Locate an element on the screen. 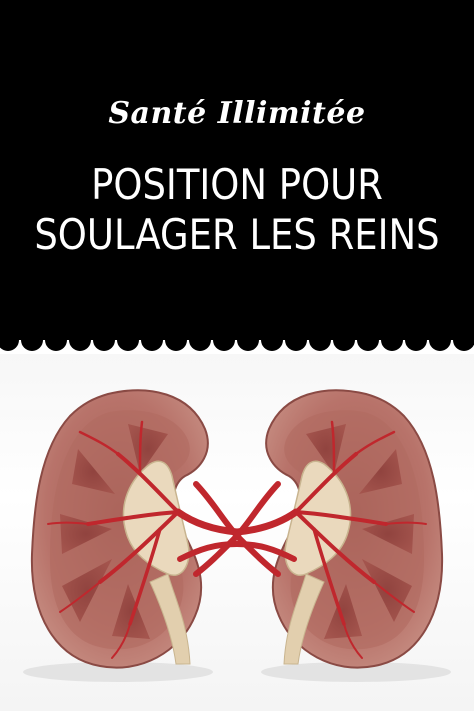  page-title: POSITION POUR SOULAGER LES REINS is located at coordinates (236, 210).